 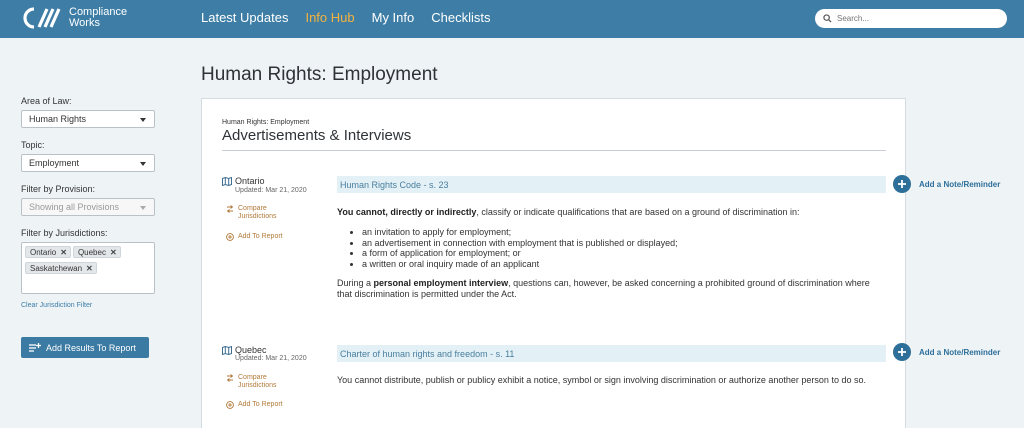 What do you see at coordinates (441, 283) in the screenshot?
I see `outro-bold: personal employment interview` at bounding box center [441, 283].